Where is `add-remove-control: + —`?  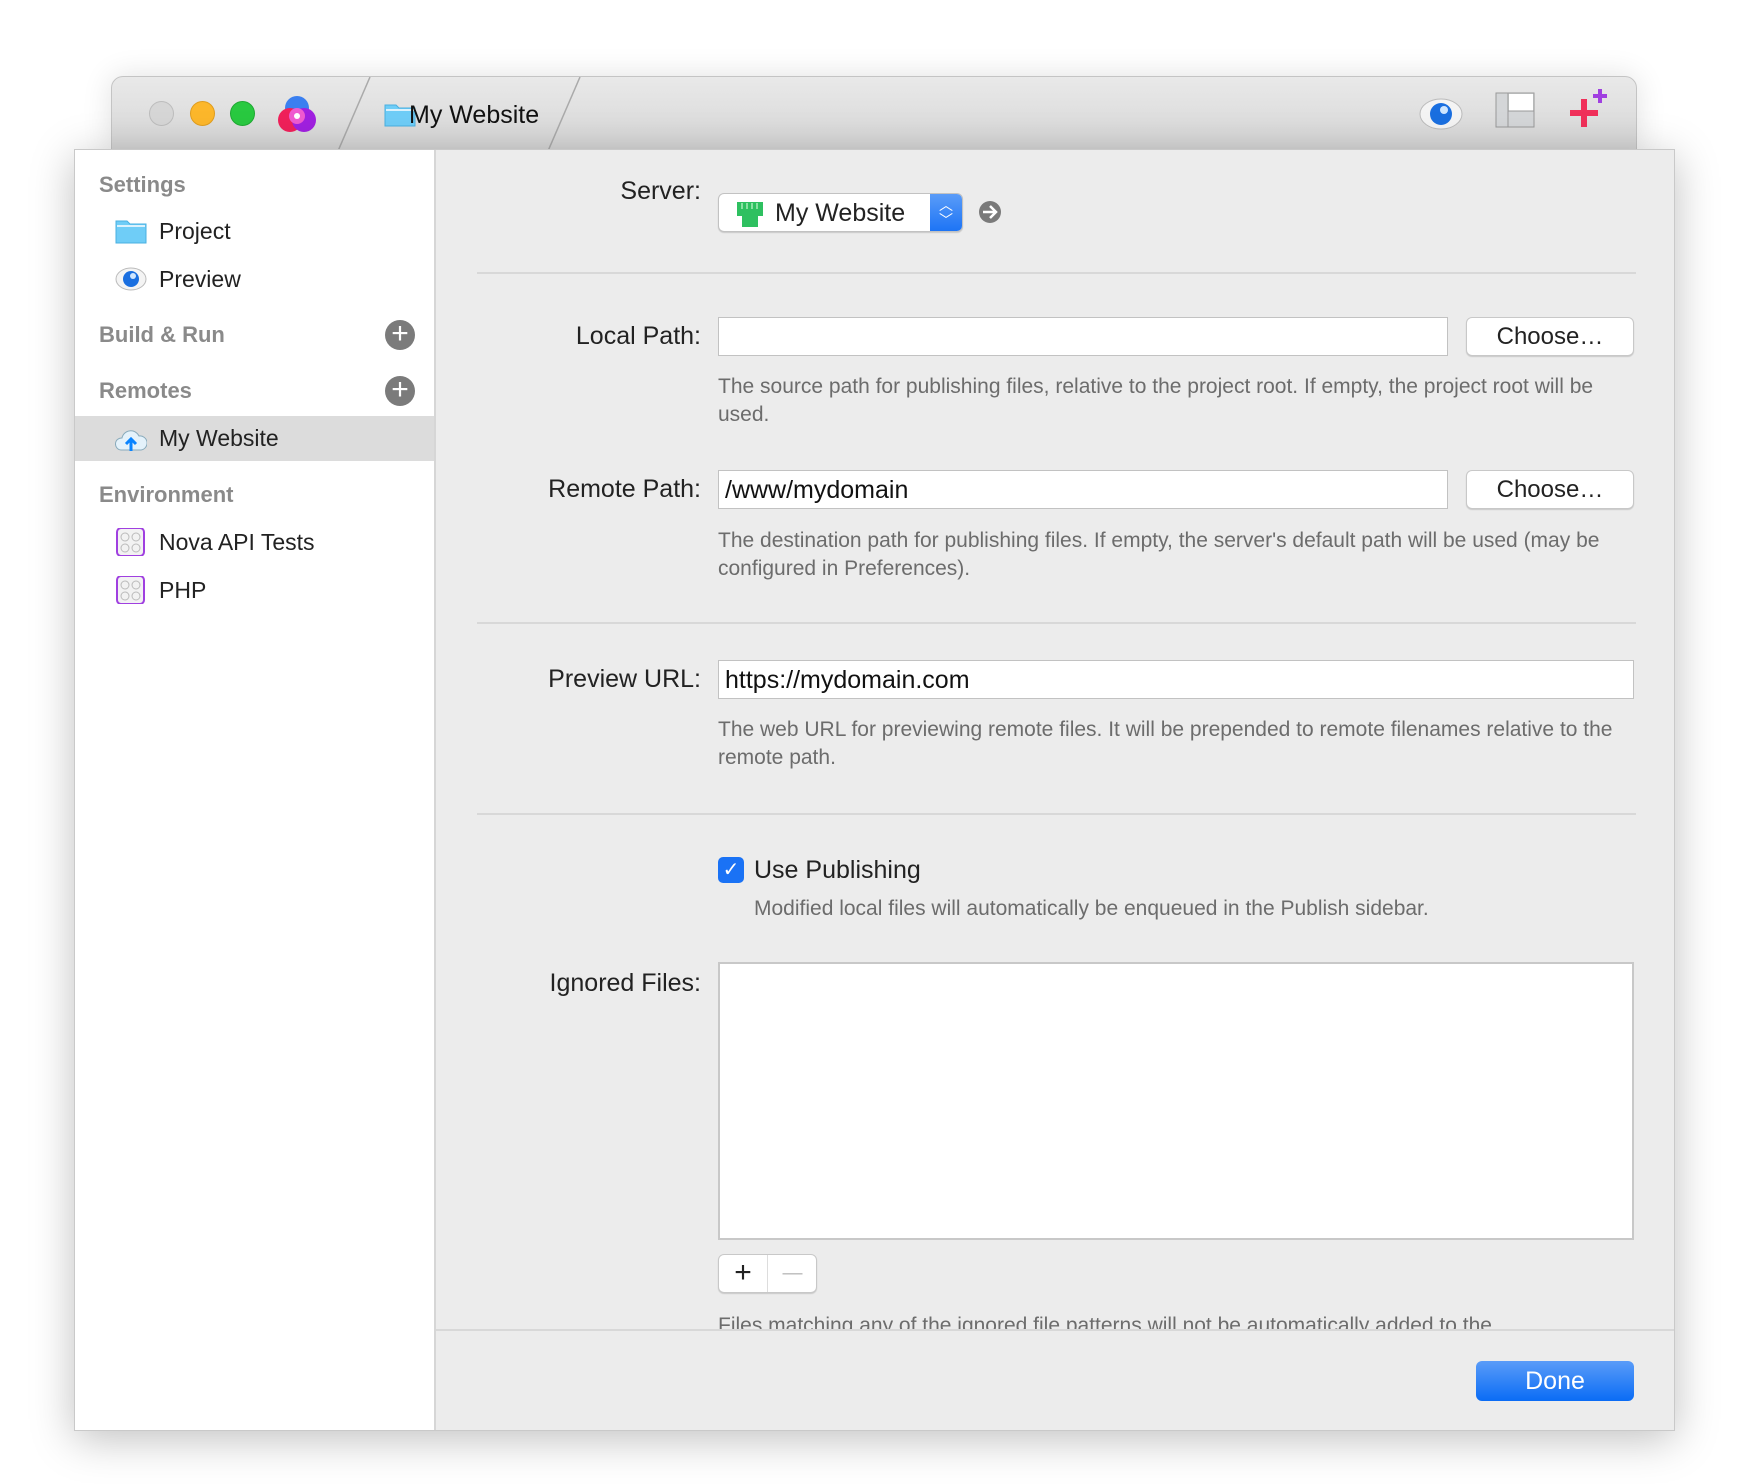 add-remove-control: + — is located at coordinates (767, 1273).